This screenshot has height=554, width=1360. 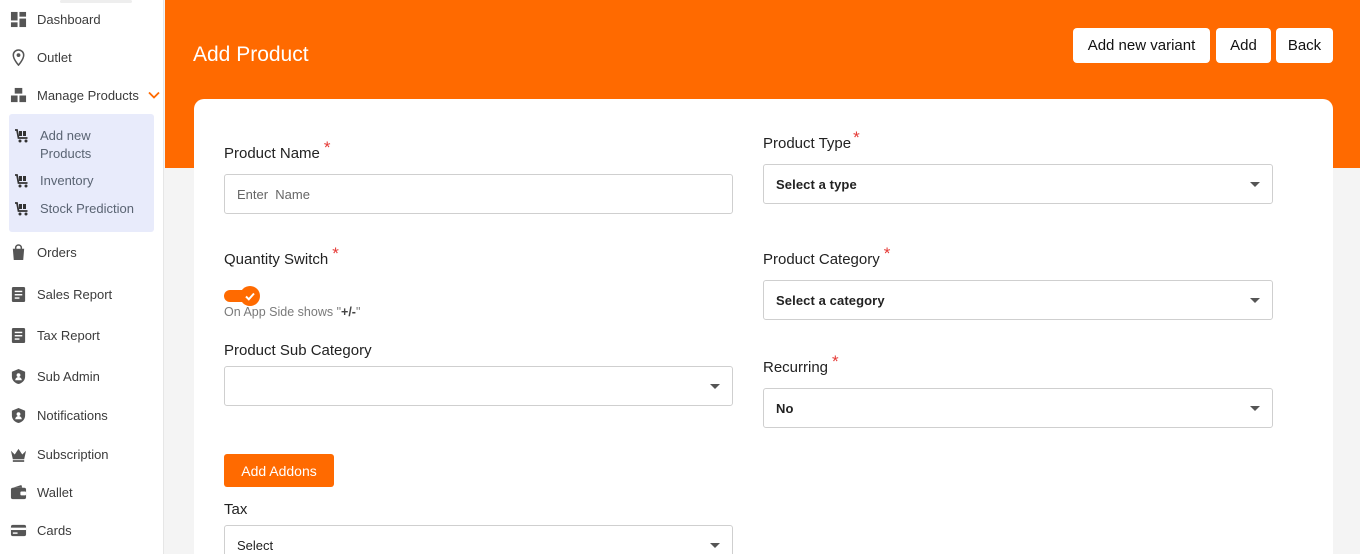 What do you see at coordinates (827, 256) in the screenshot?
I see `product-category-label: Product Category *` at bounding box center [827, 256].